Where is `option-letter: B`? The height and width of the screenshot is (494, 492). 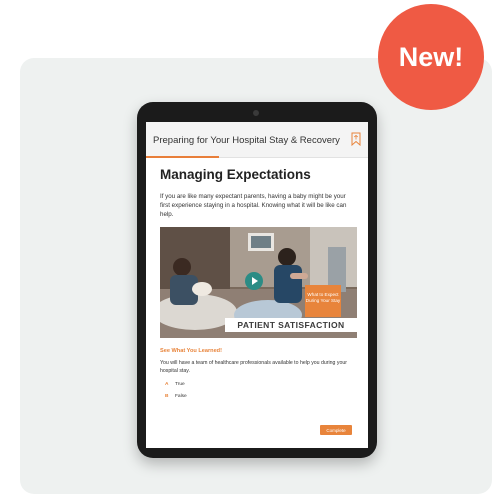 option-letter: B is located at coordinates (167, 396).